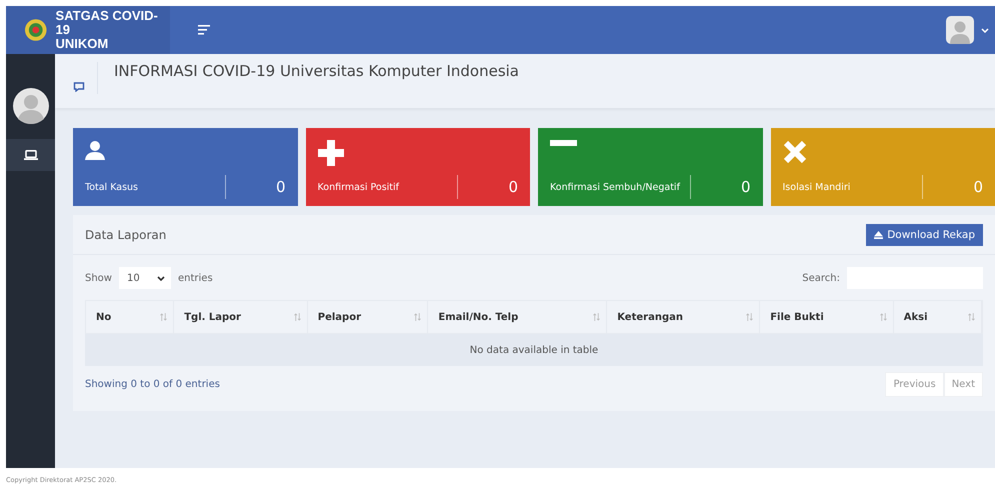  What do you see at coordinates (241, 317) in the screenshot?
I see `column-header: Tgl. Lapor` at bounding box center [241, 317].